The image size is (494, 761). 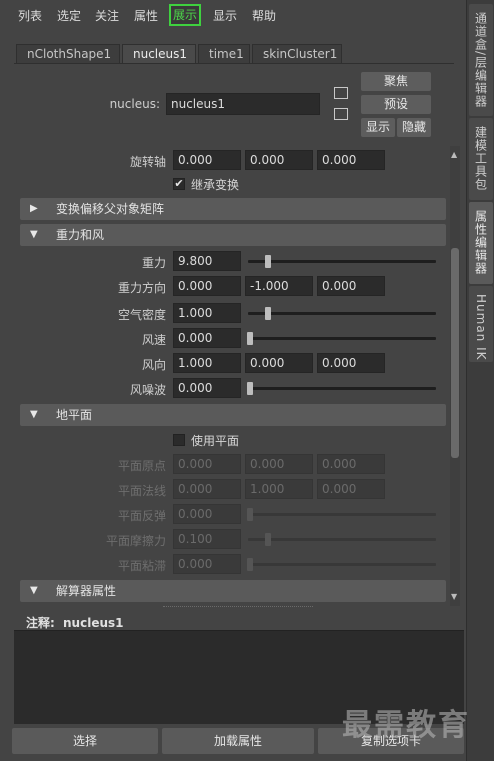 I want to click on preset-button: 预设, so click(x=396, y=104).